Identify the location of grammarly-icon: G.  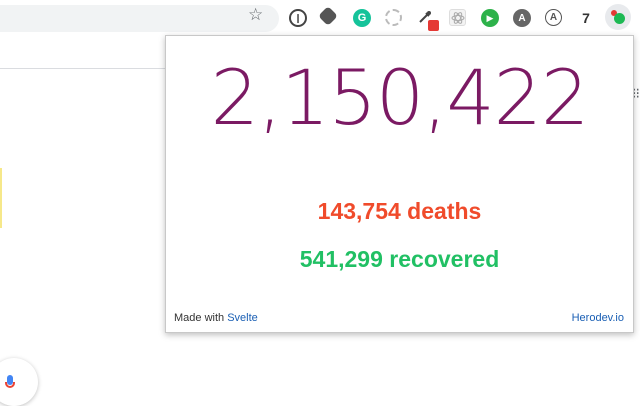
(362, 18).